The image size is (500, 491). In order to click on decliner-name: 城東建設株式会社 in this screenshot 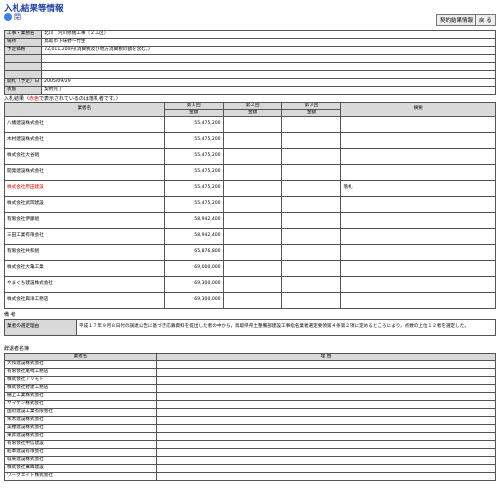, I will do `click(80, 460)`.